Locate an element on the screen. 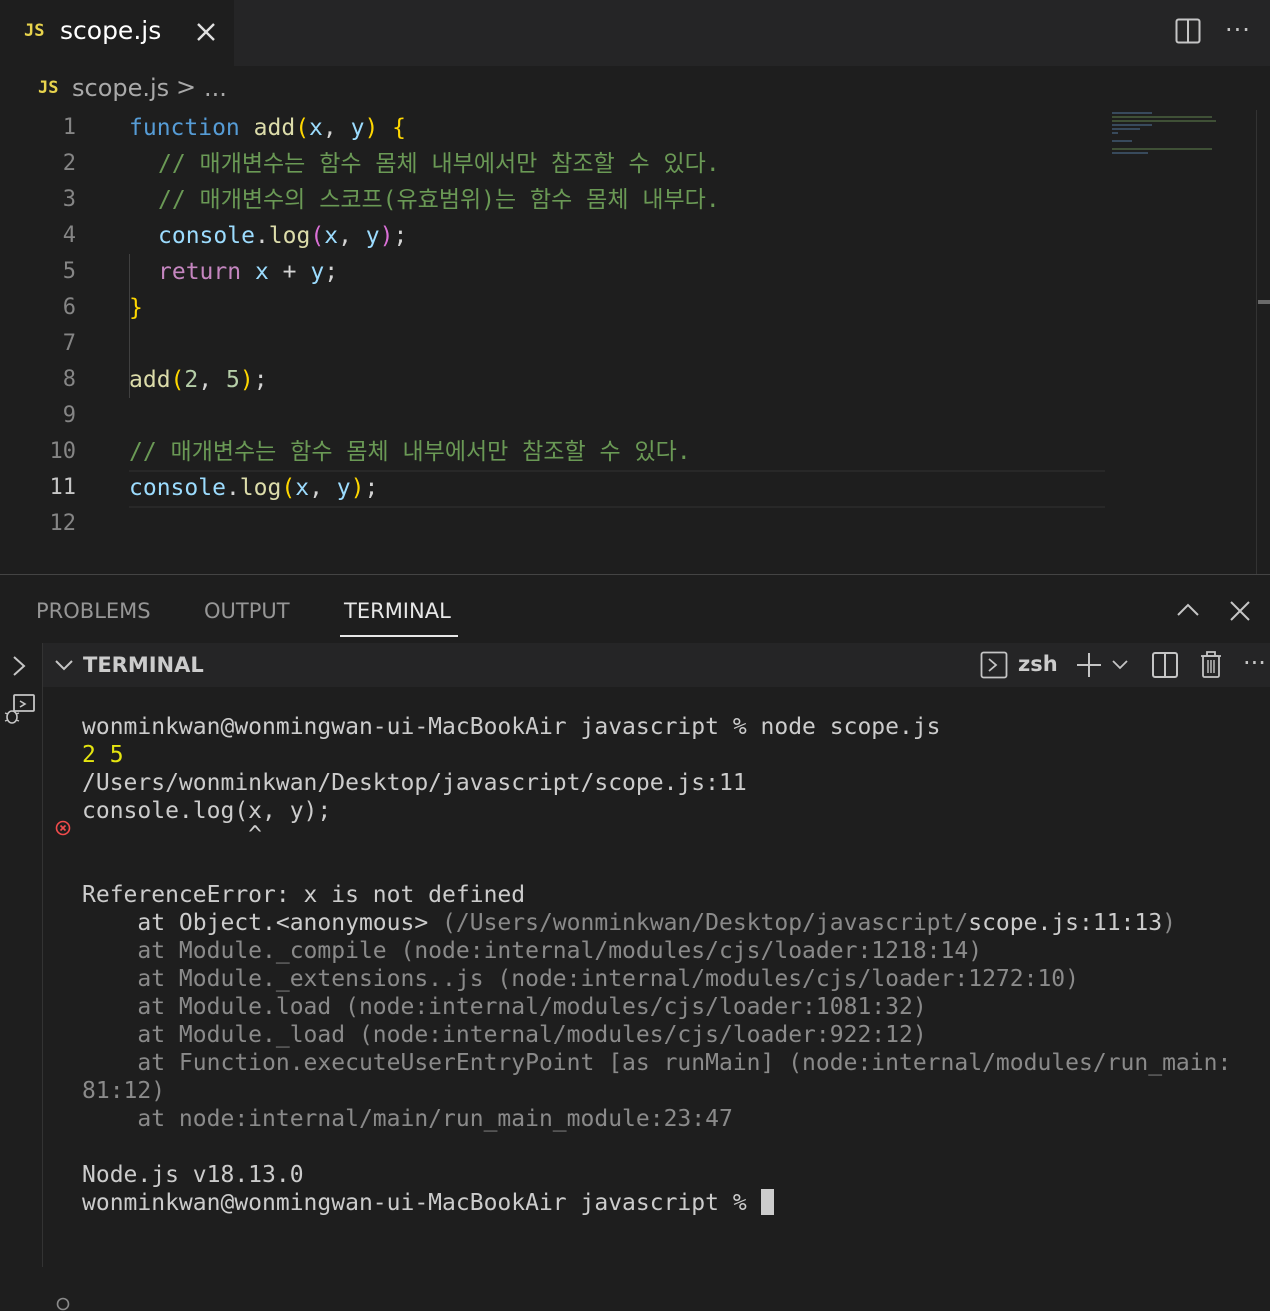 This screenshot has width=1270, height=1311. terminal-output-line: 2 5 is located at coordinates (103, 755).